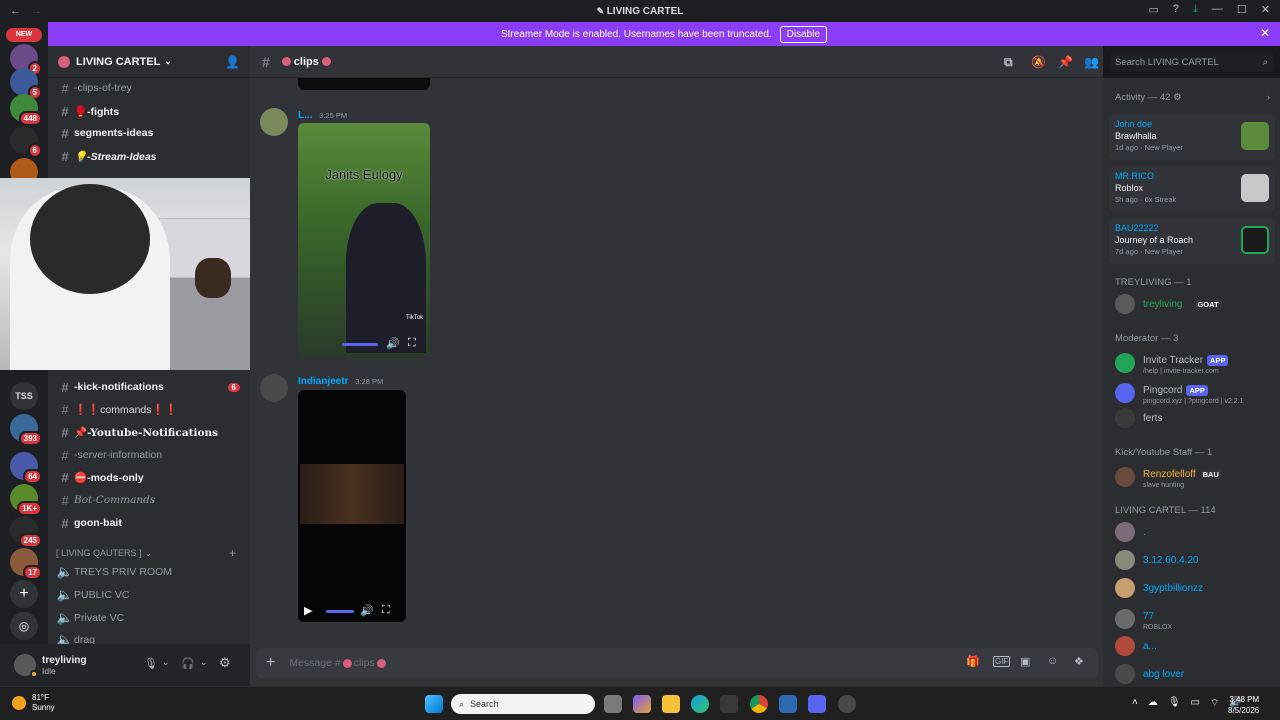 The height and width of the screenshot is (720, 1280). What do you see at coordinates (24, 626) in the screenshot?
I see `explore-icon: ◎` at bounding box center [24, 626].